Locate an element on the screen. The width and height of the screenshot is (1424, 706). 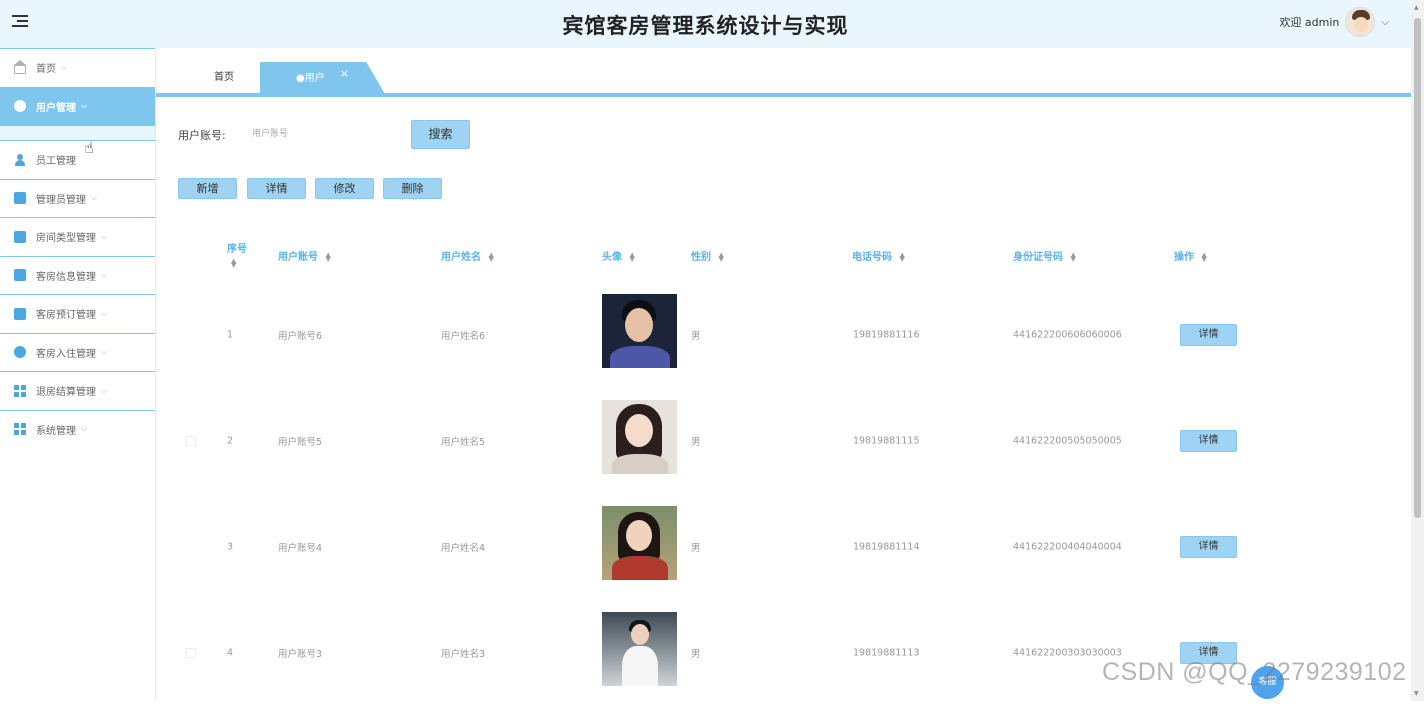
column-header-account: 用户账号 ▲ ▼ is located at coordinates (304, 256).